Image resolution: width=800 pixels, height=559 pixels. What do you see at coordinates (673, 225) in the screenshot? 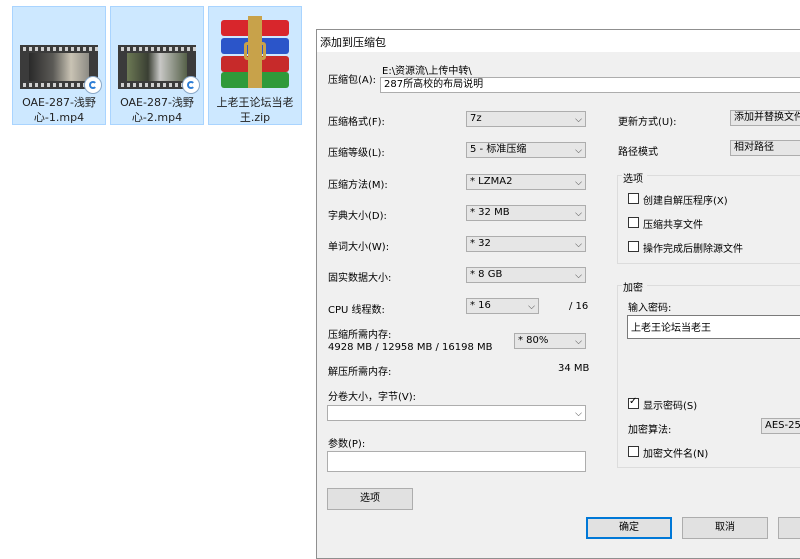
I see `shared-label: 压缩共享文件` at bounding box center [673, 225].